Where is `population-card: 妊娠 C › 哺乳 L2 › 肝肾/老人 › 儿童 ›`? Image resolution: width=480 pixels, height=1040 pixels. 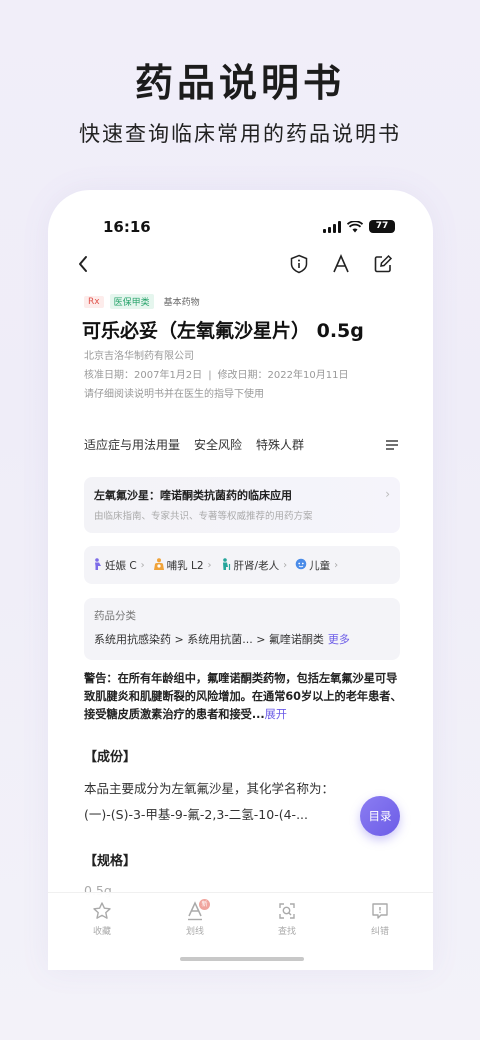 population-card: 妊娠 C › 哺乳 L2 › 肝肾/老人 › 儿童 › is located at coordinates (242, 565).